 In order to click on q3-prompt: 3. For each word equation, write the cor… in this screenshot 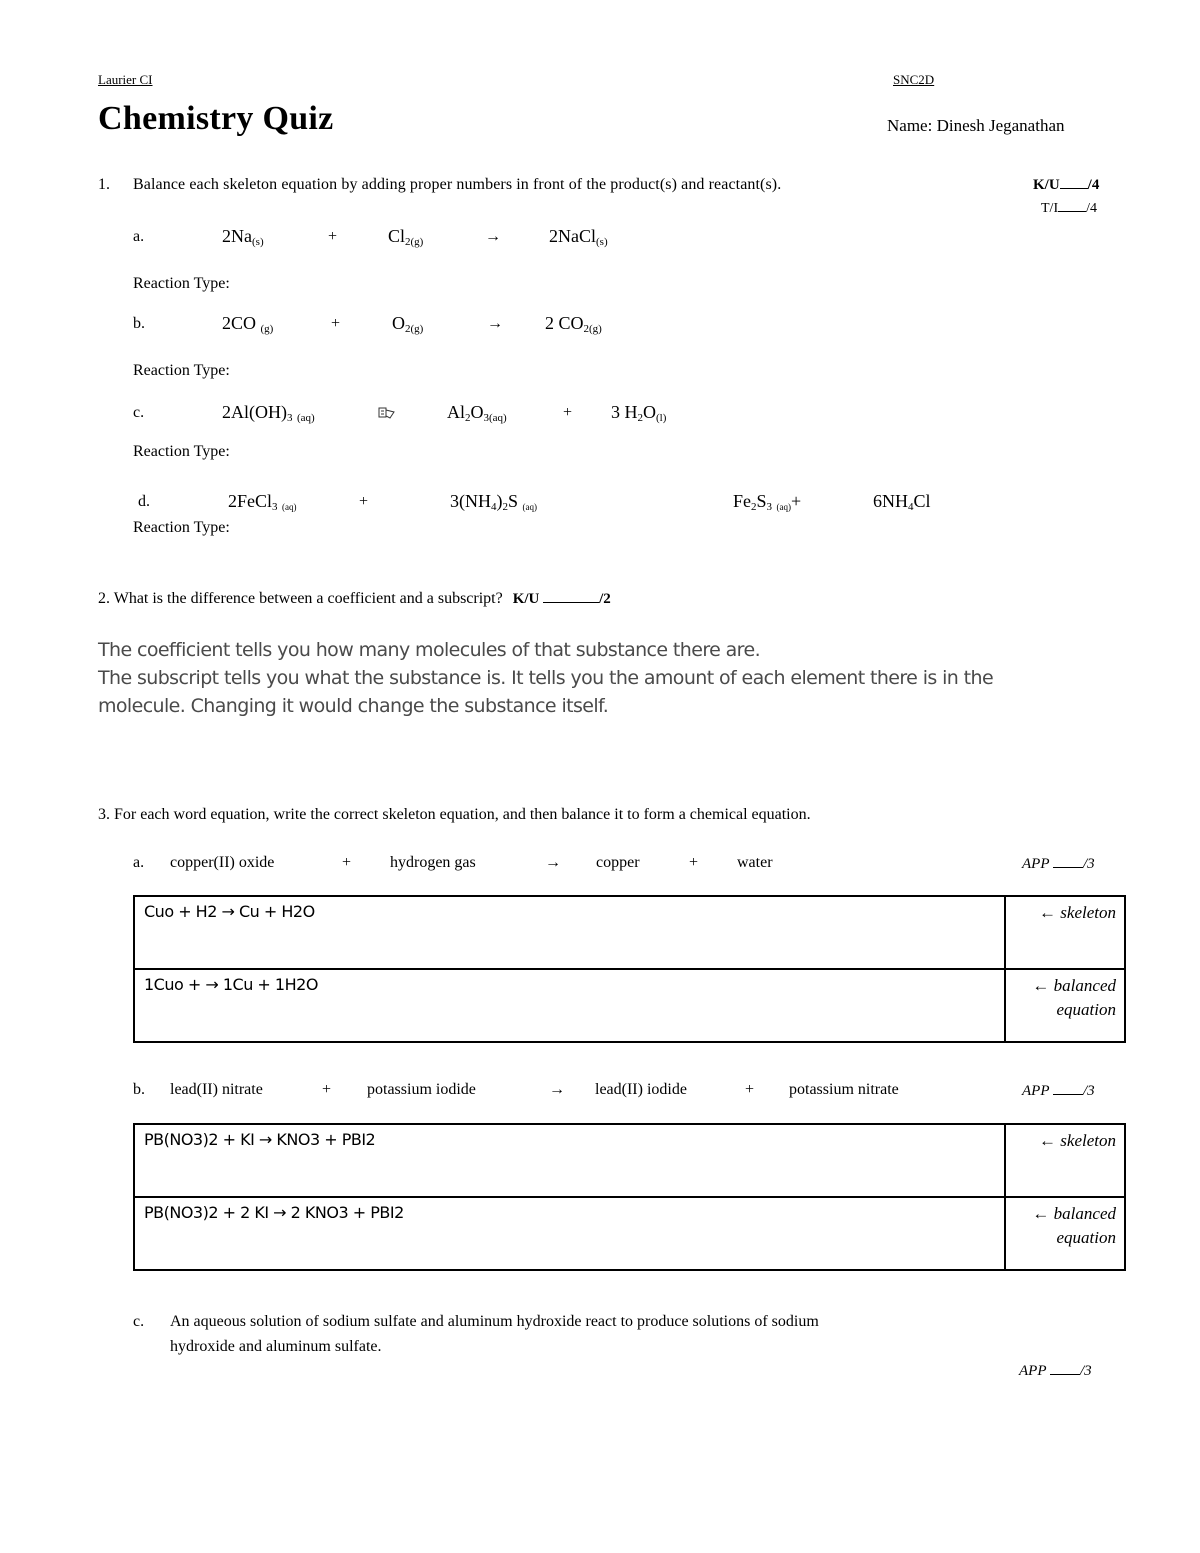, I will do `click(454, 814)`.